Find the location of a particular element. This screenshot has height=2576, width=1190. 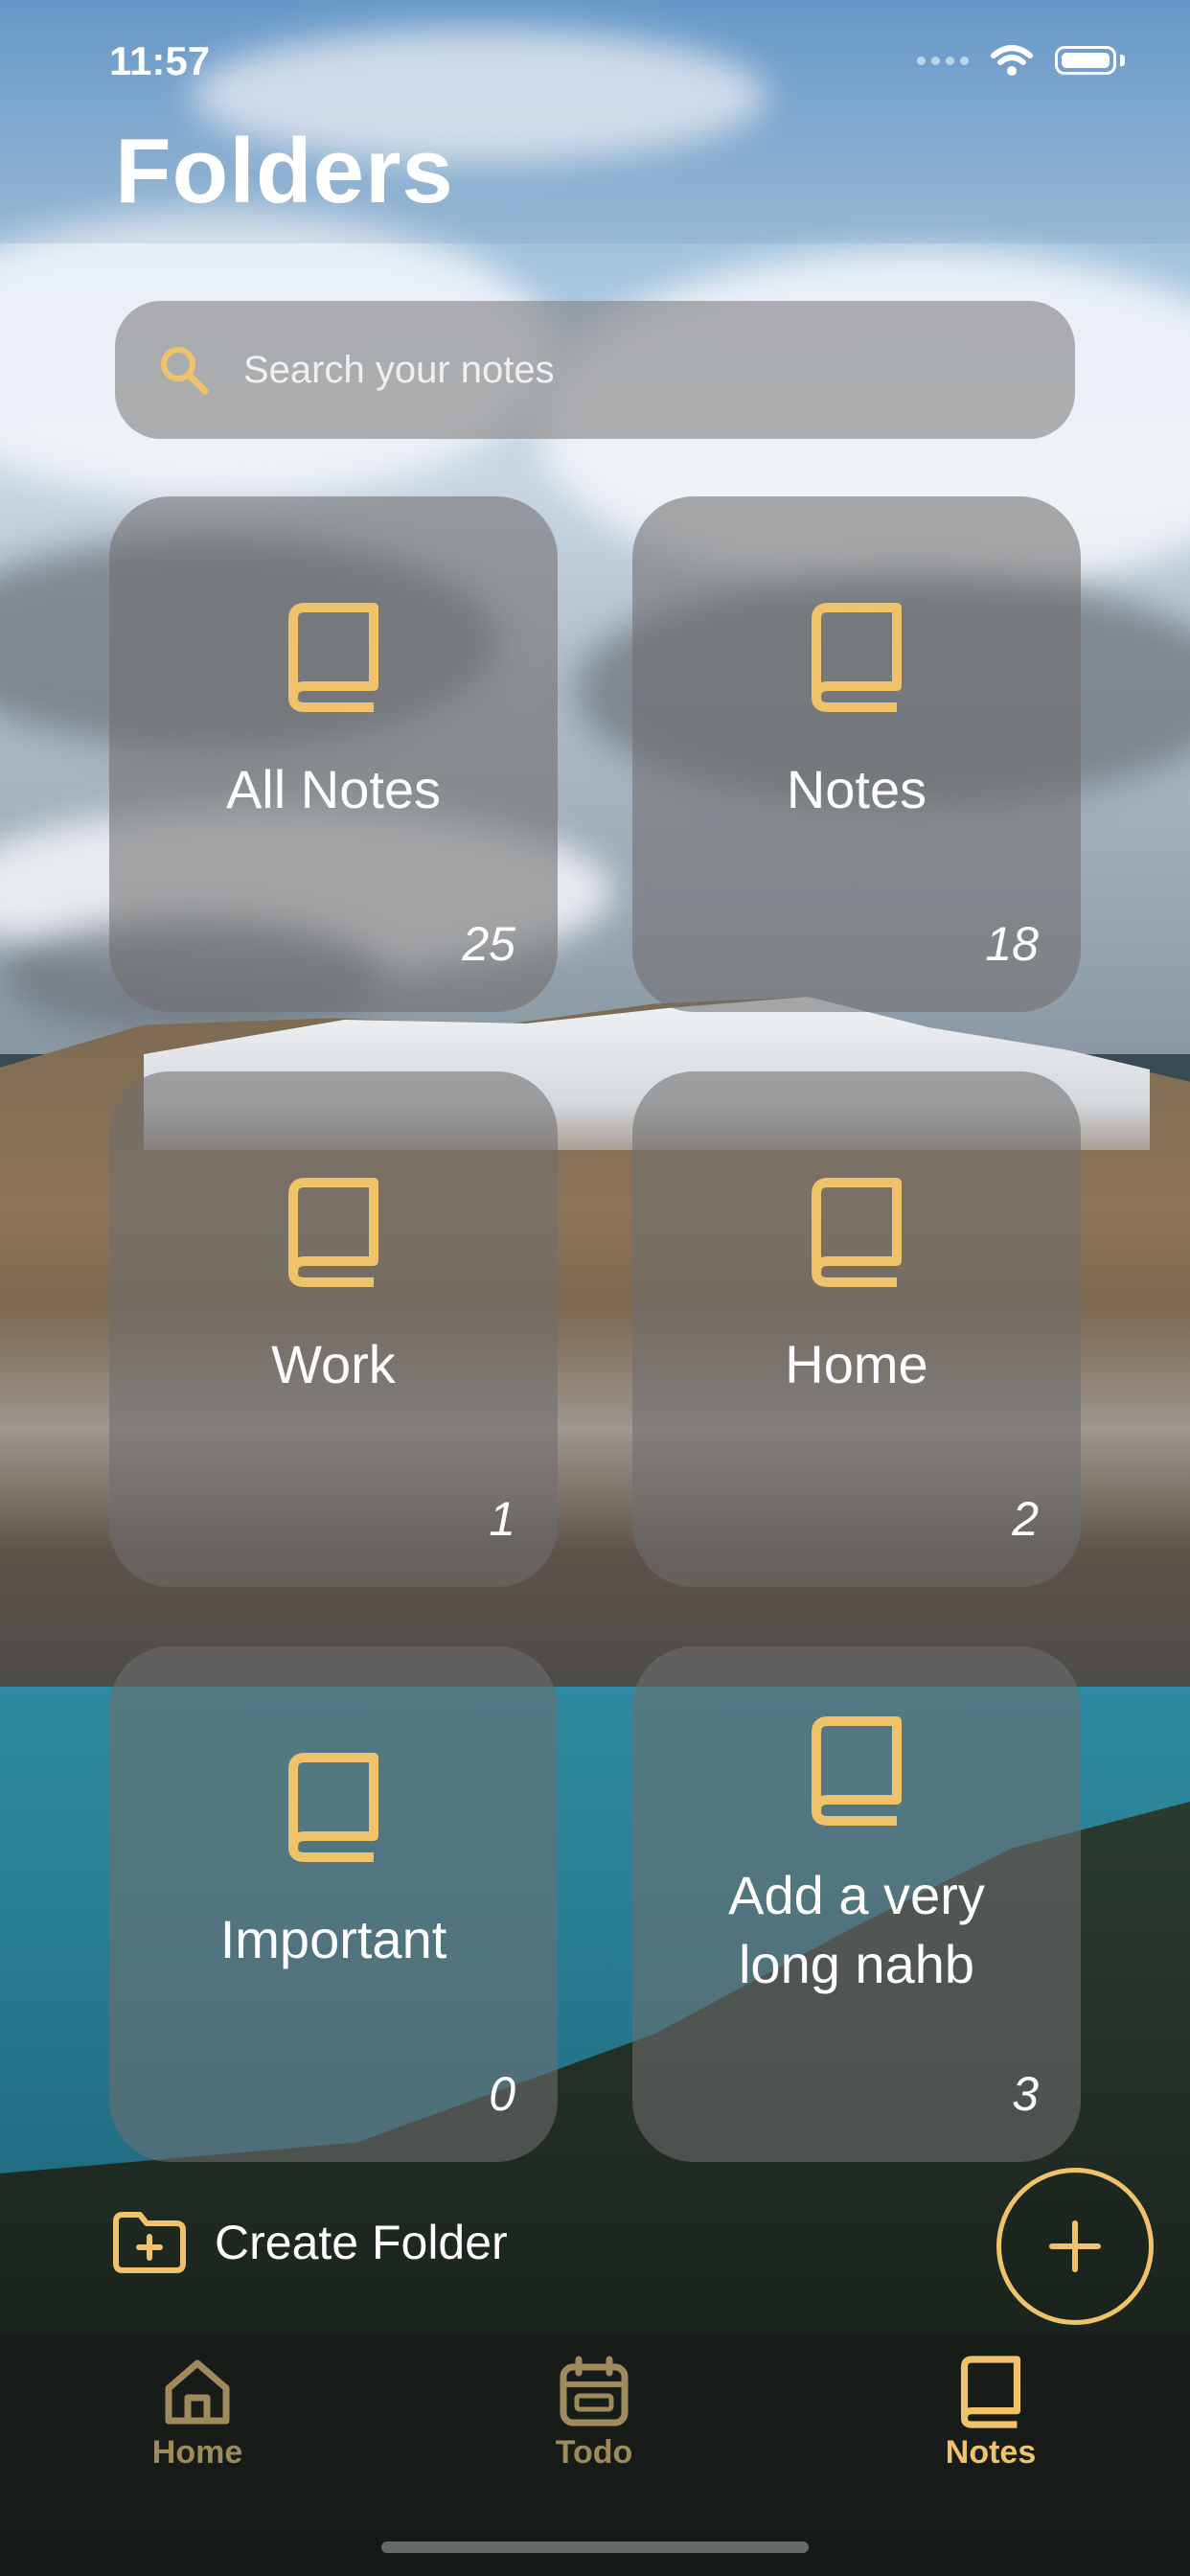

tab-home: Home is located at coordinates (198, 2414).